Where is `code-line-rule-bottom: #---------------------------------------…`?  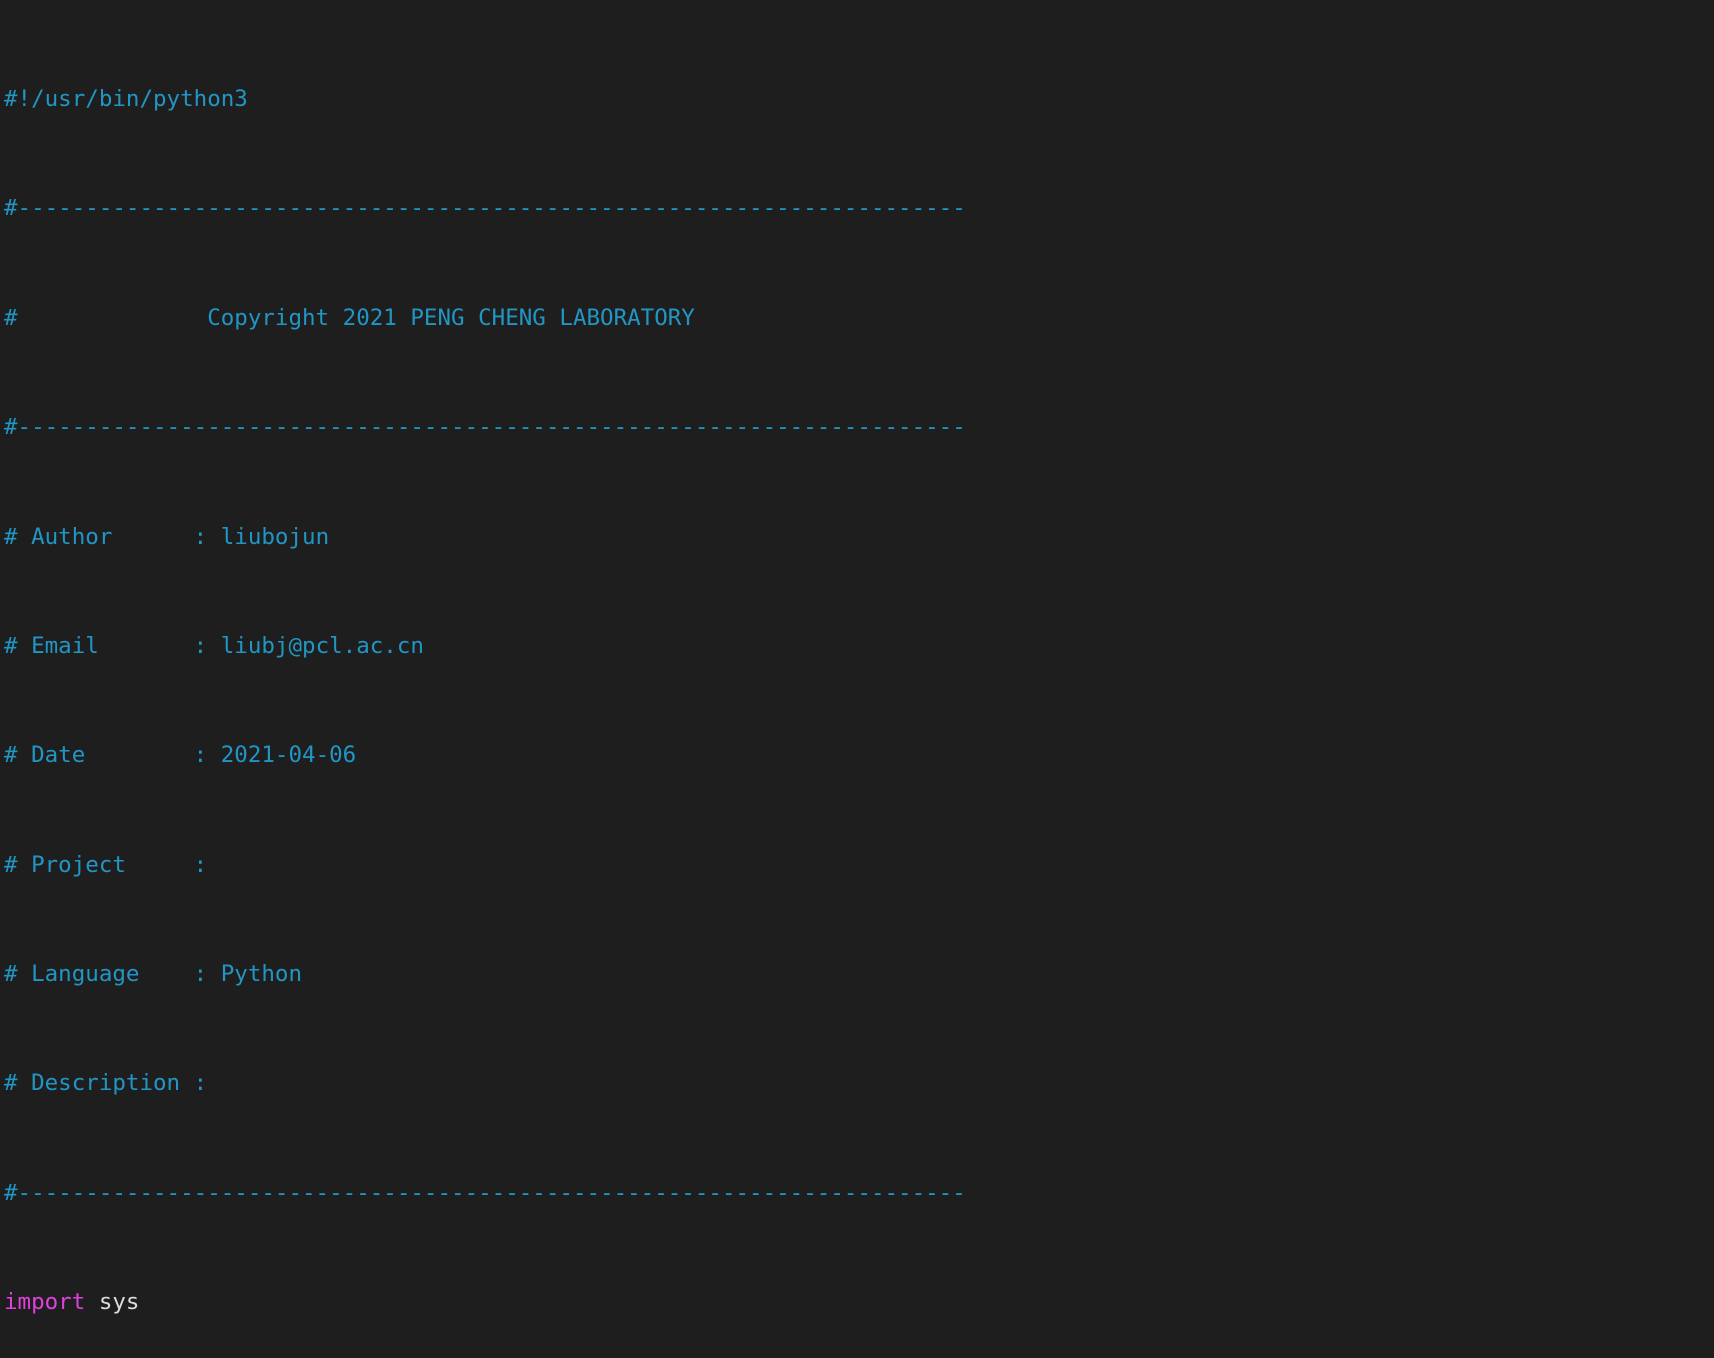
code-line-rule-bottom: #---------------------------------------… is located at coordinates (859, 1193).